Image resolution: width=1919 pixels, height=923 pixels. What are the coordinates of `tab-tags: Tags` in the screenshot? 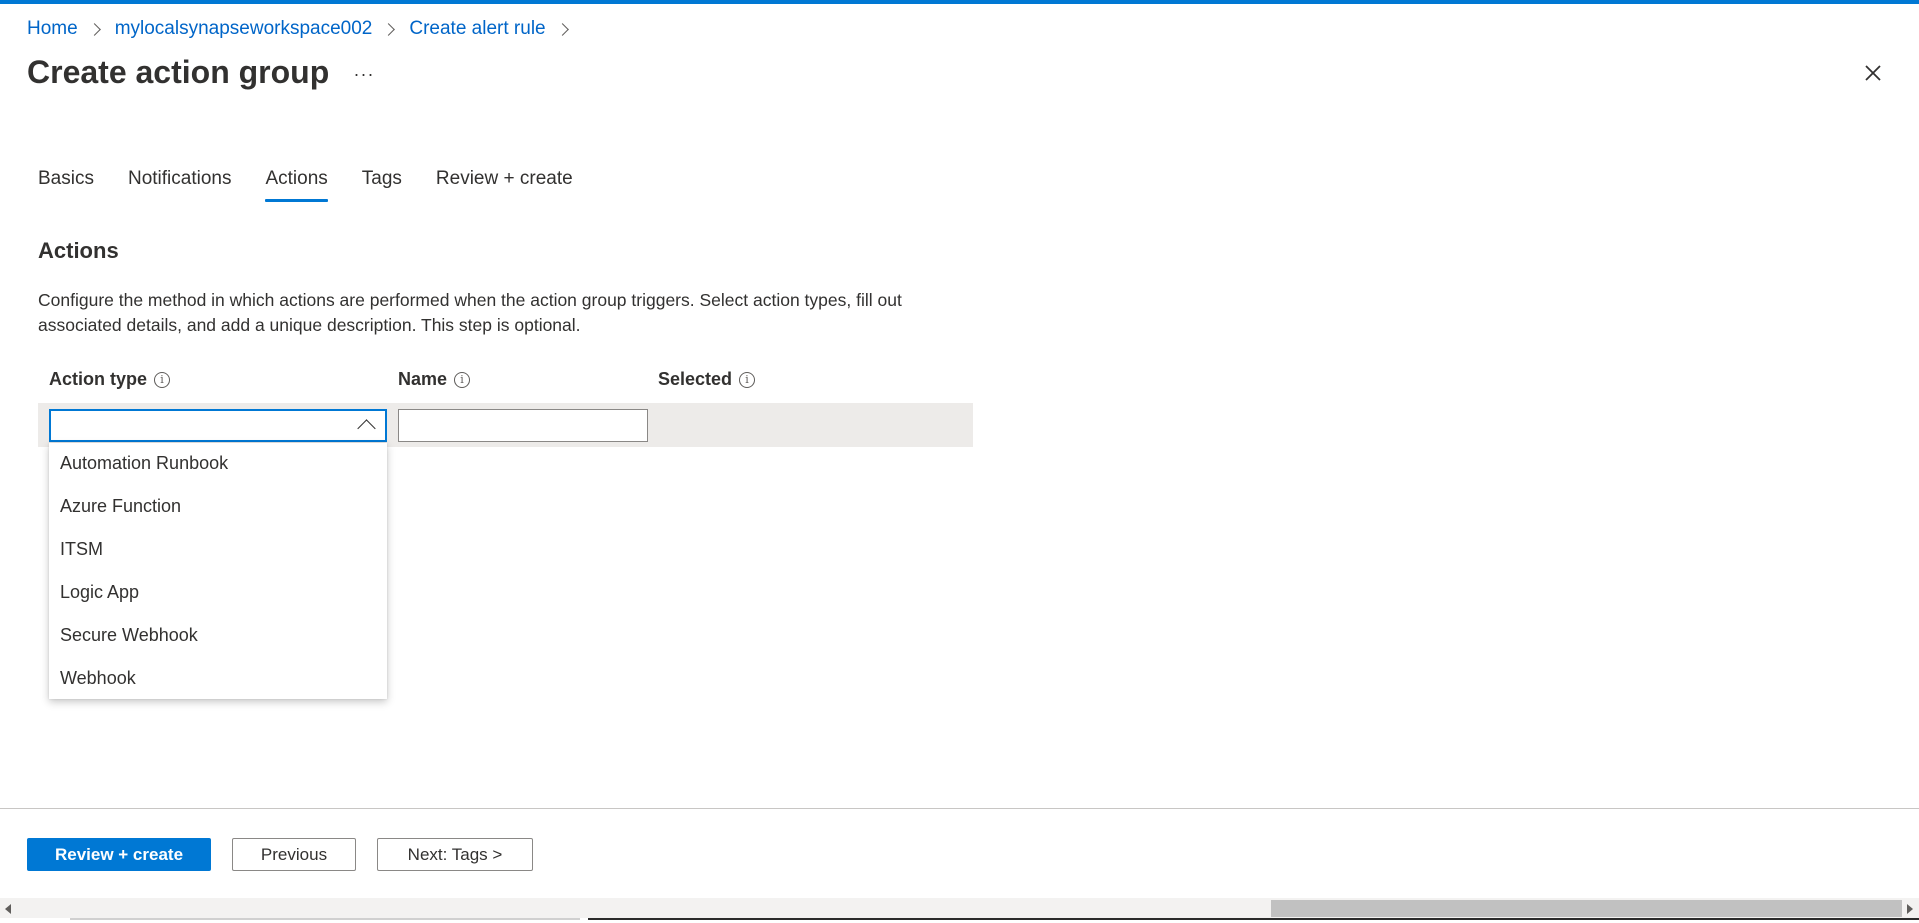 It's located at (382, 185).